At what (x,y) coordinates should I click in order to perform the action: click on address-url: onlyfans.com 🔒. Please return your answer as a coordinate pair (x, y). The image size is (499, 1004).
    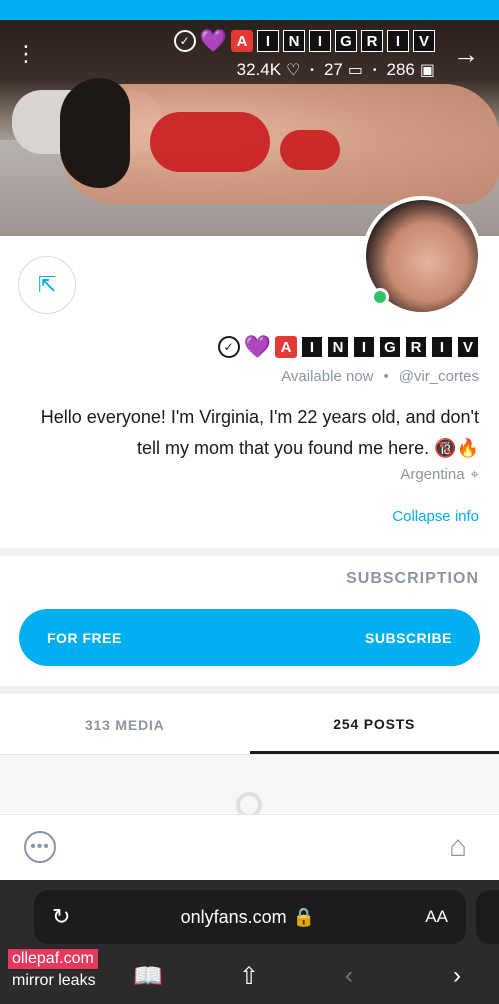
    Looking at the image, I should click on (248, 917).